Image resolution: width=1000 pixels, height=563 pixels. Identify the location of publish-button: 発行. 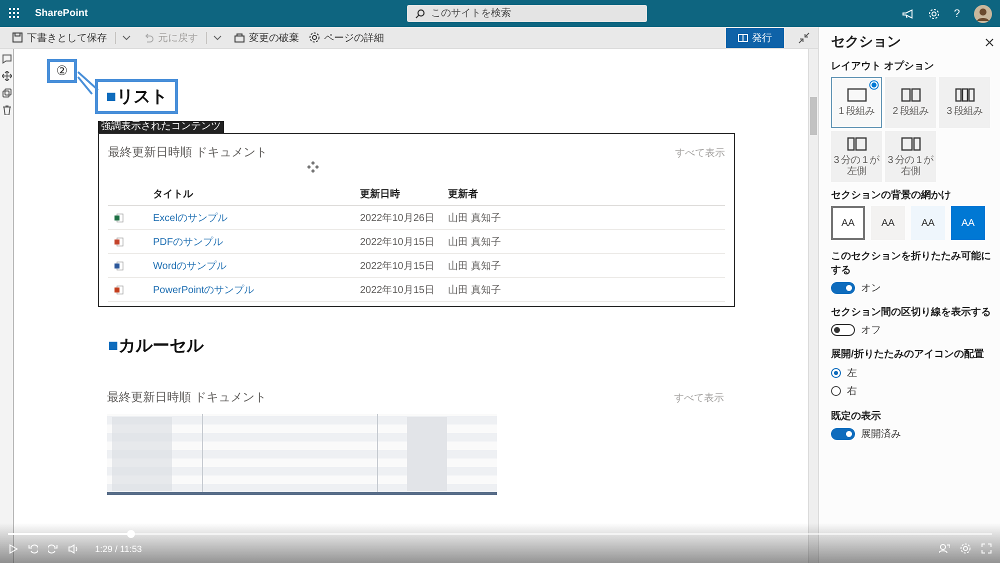
(755, 38).